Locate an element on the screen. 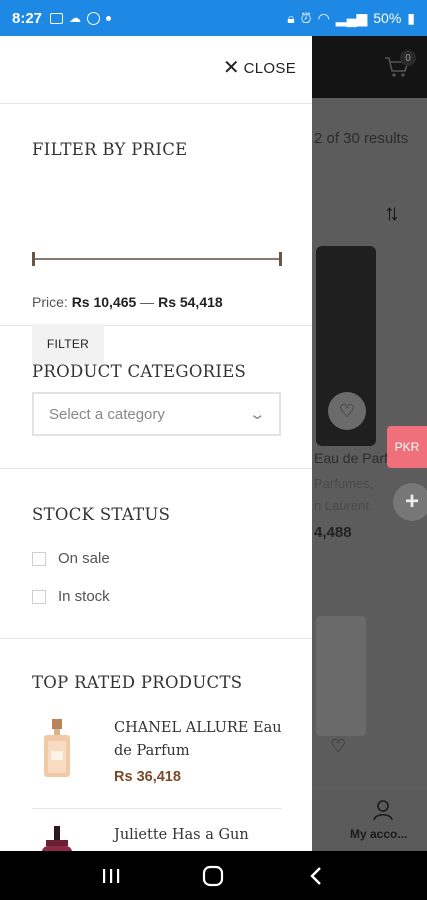 The image size is (427, 900). home-icon is located at coordinates (213, 875).